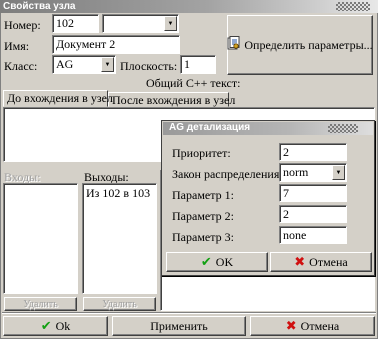 The width and height of the screenshot is (378, 339). Describe the element at coordinates (116, 44) in the screenshot. I see `name-input: Документ 2` at that location.